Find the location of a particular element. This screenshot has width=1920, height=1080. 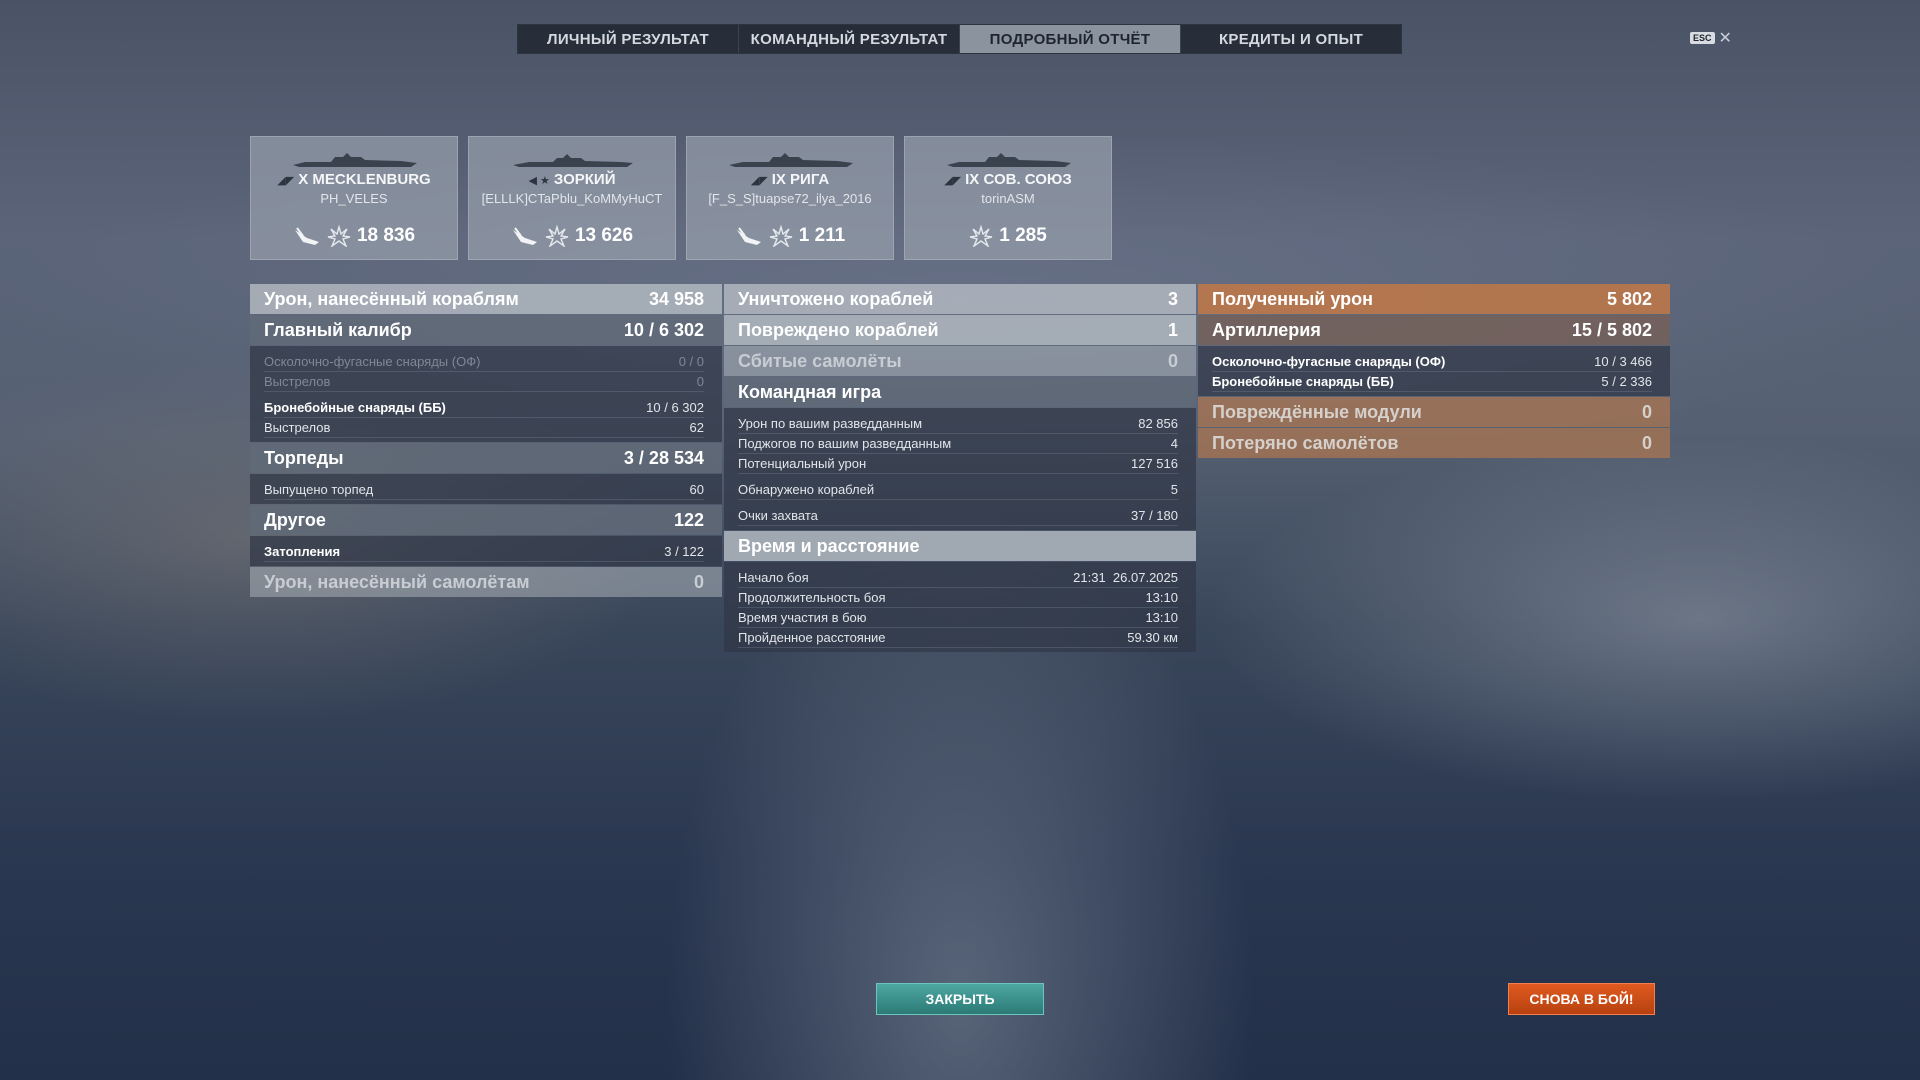

participation-time-row: Время участия в бою 13:10 is located at coordinates (958, 618).